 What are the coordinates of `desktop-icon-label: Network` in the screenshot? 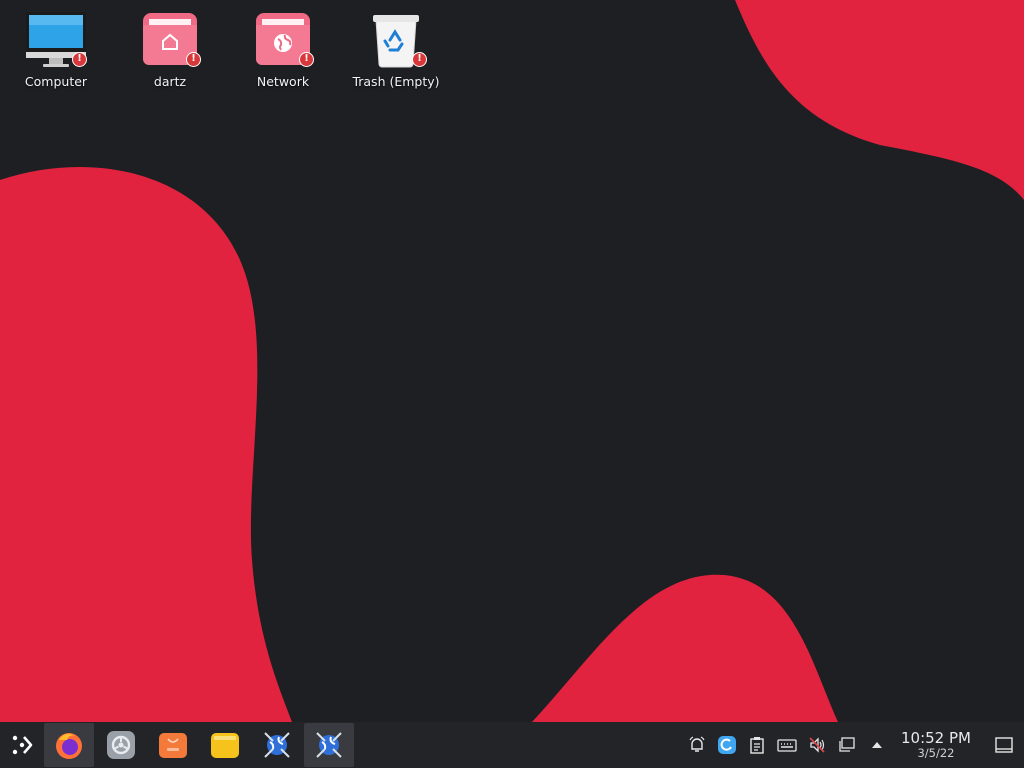 It's located at (283, 81).